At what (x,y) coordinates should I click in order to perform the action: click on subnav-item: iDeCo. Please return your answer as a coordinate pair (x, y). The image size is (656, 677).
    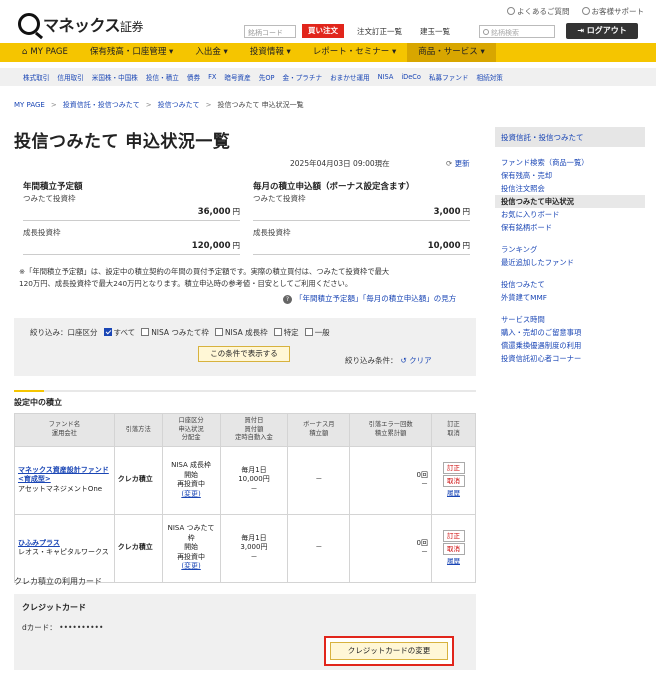
    Looking at the image, I should click on (411, 77).